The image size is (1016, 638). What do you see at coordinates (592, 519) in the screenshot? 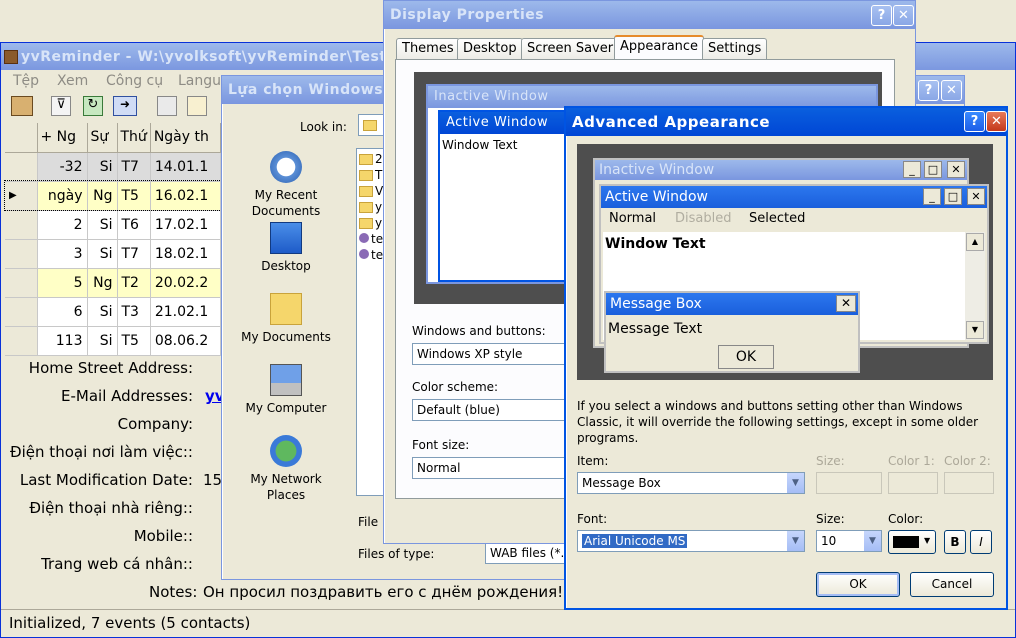
I see `font-label: Font:` at bounding box center [592, 519].